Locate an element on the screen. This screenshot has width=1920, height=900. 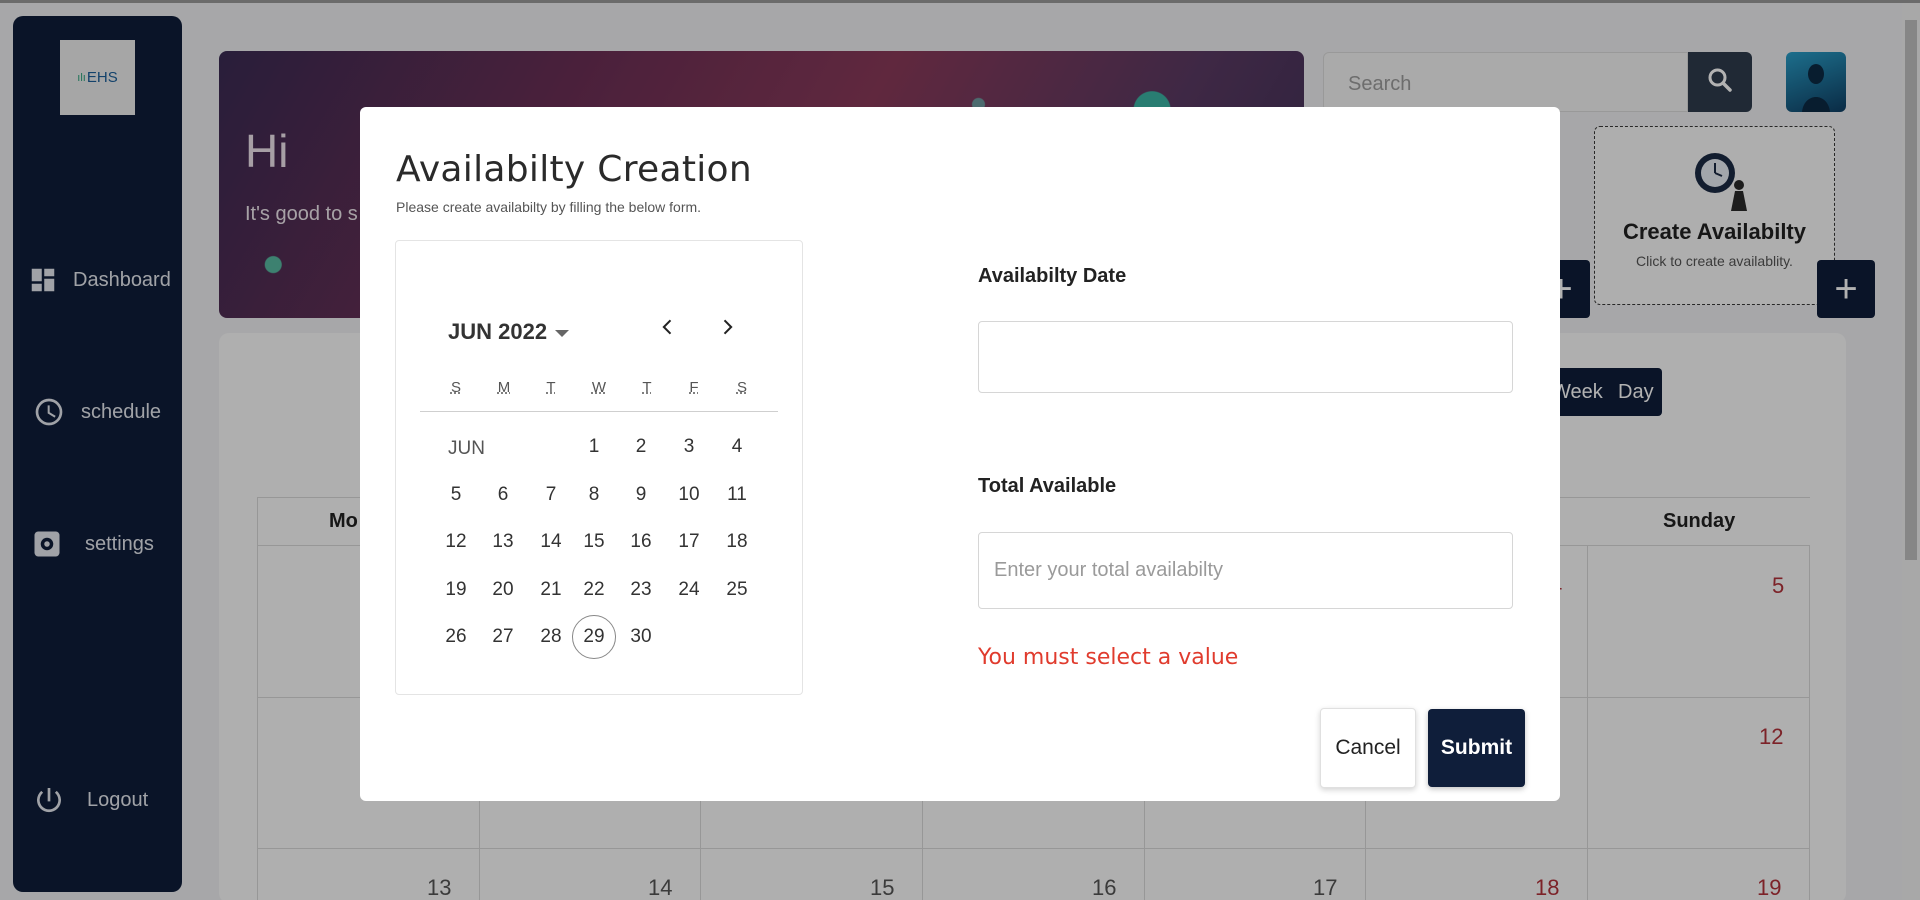
chevron-right-icon is located at coordinates (727, 329).